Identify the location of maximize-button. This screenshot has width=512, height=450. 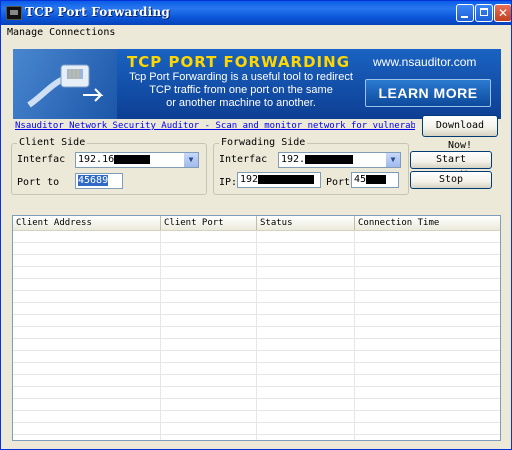
(484, 13).